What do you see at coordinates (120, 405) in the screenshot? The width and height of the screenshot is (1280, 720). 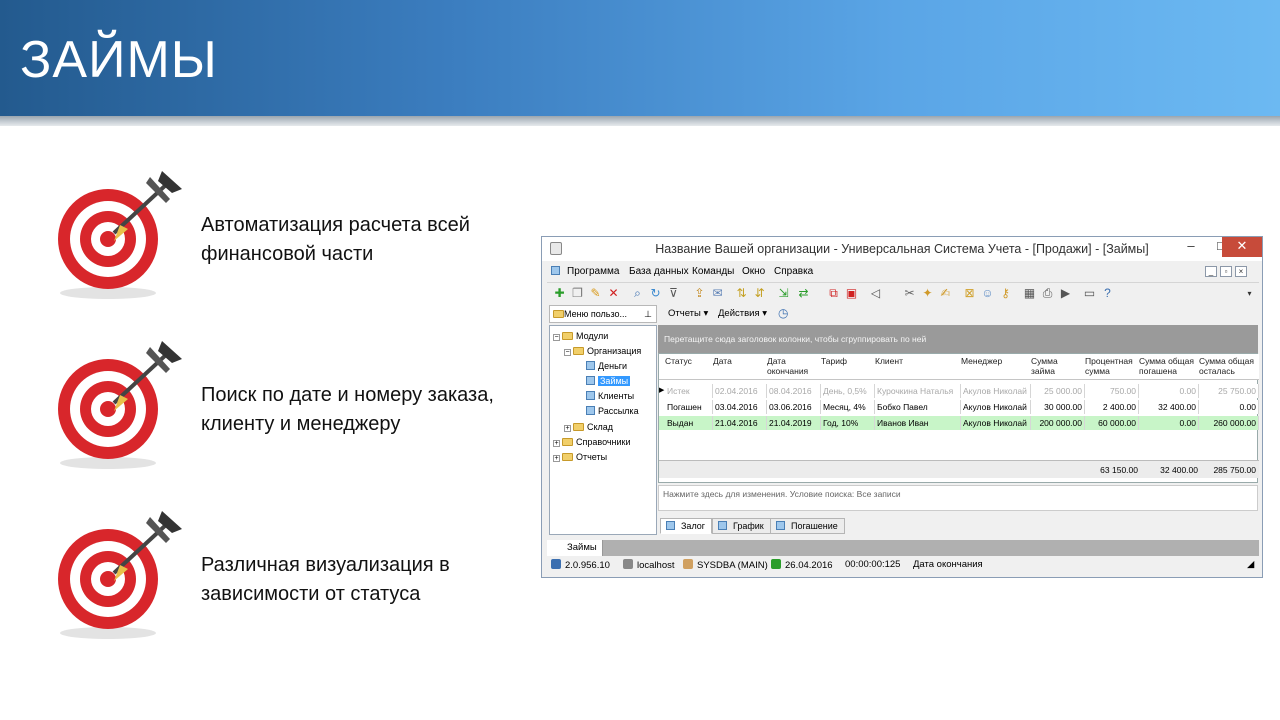 I see `target-dart-icon` at bounding box center [120, 405].